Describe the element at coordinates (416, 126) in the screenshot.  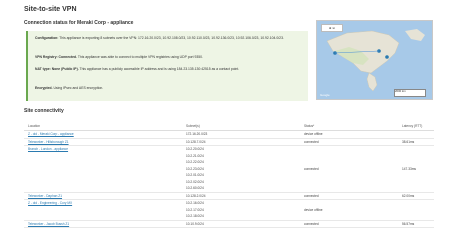
I see `column-header-latency: Latency (RTT)` at that location.